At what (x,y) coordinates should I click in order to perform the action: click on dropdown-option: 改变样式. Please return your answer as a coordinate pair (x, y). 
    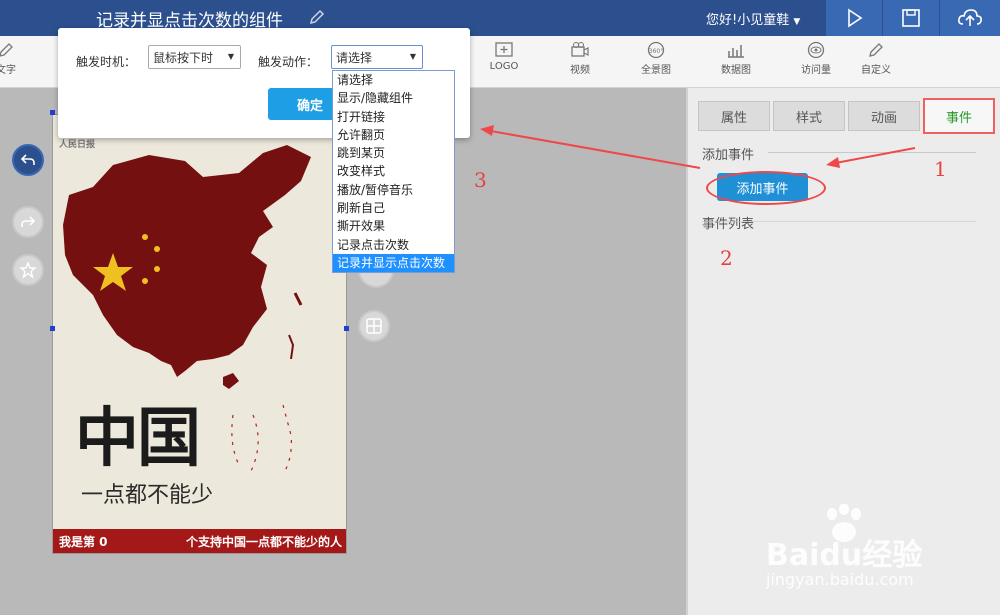
    Looking at the image, I should click on (393, 171).